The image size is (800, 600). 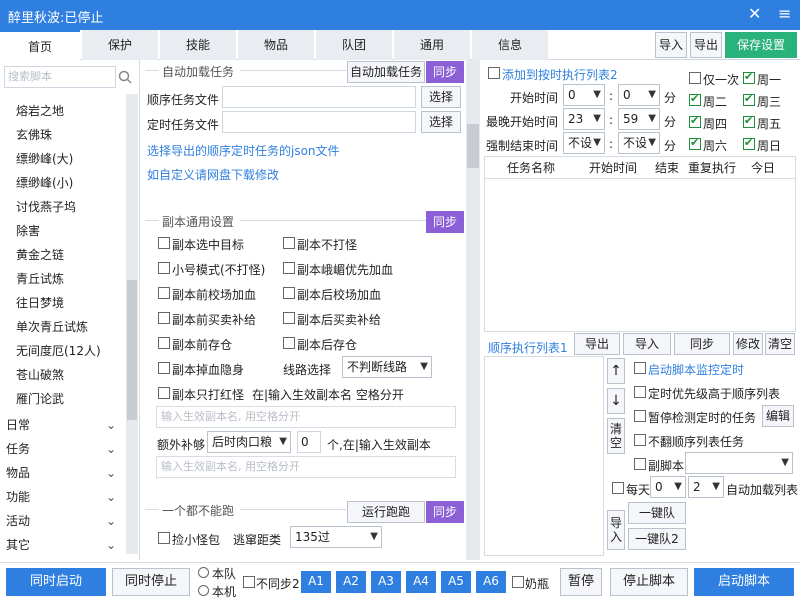 What do you see at coordinates (706, 45) in the screenshot?
I see `export-button: 导出` at bounding box center [706, 45].